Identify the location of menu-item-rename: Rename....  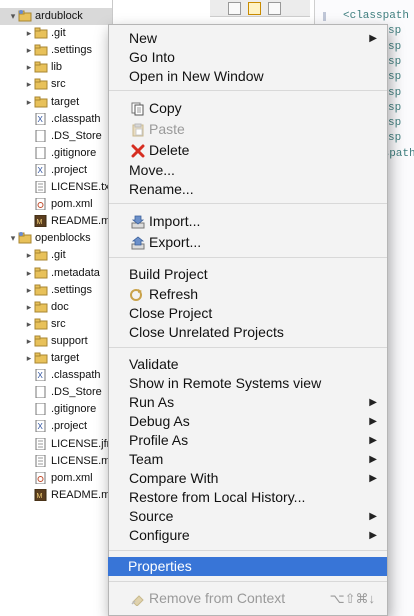
(248, 189).